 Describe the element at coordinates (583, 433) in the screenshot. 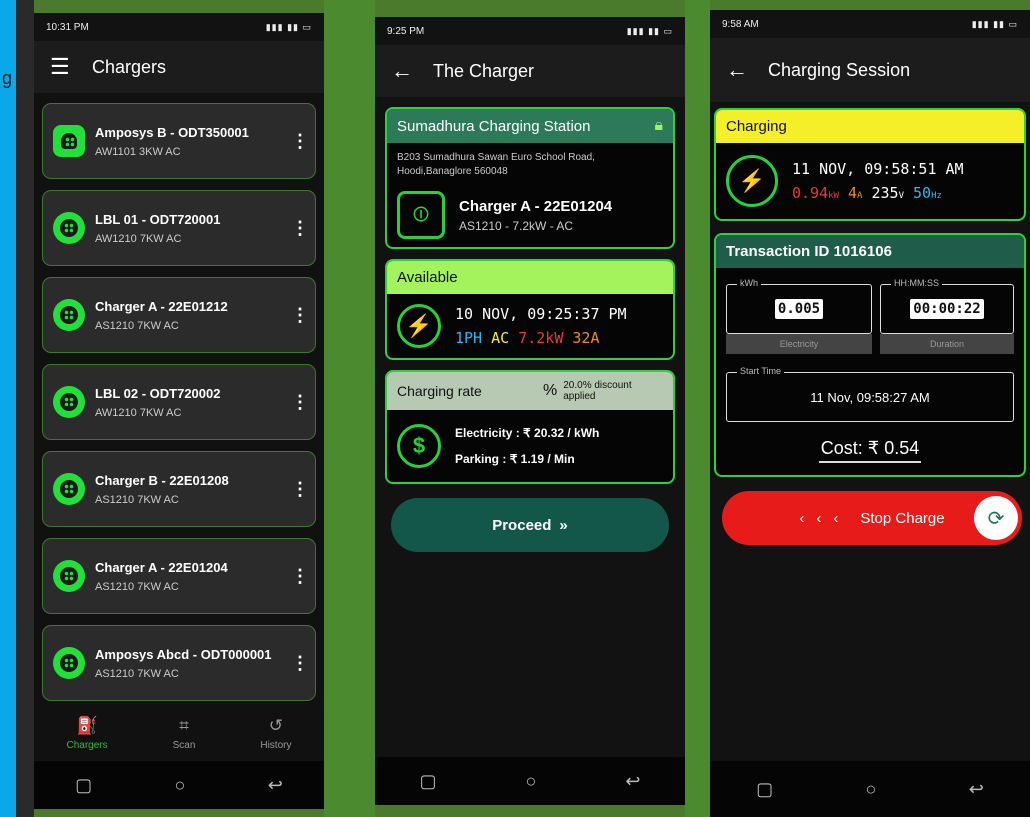

I see `electricity-unit: / kWh` at that location.